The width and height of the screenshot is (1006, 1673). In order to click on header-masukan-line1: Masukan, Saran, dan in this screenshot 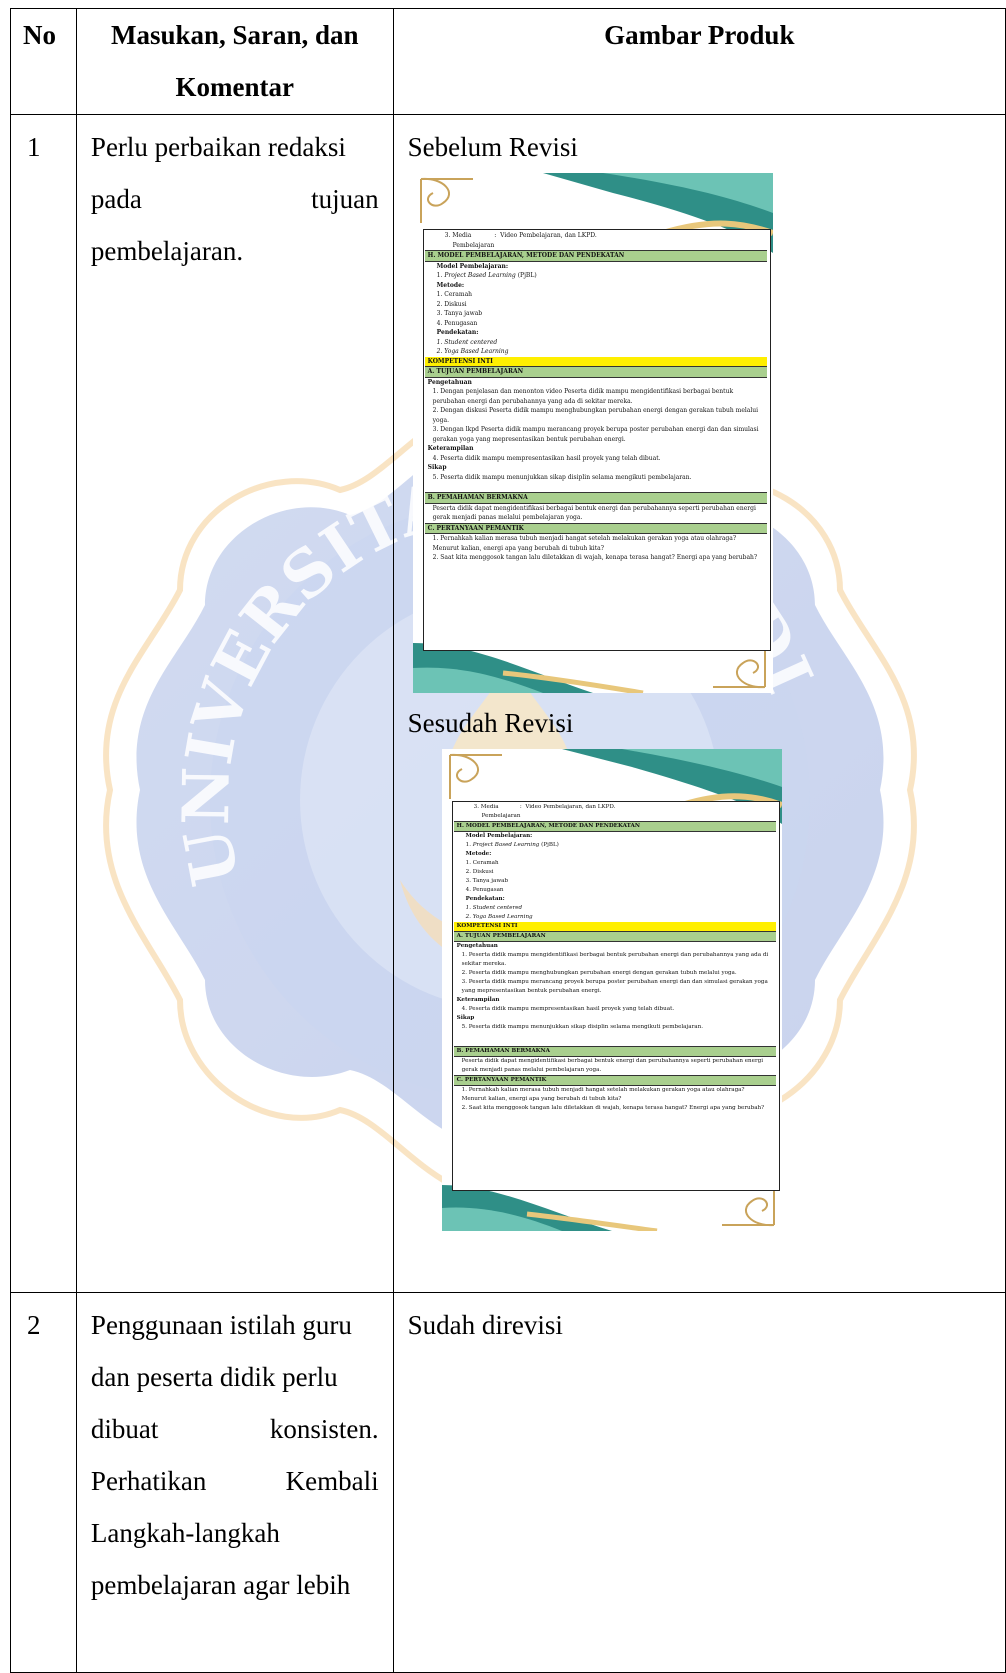, I will do `click(234, 35)`.